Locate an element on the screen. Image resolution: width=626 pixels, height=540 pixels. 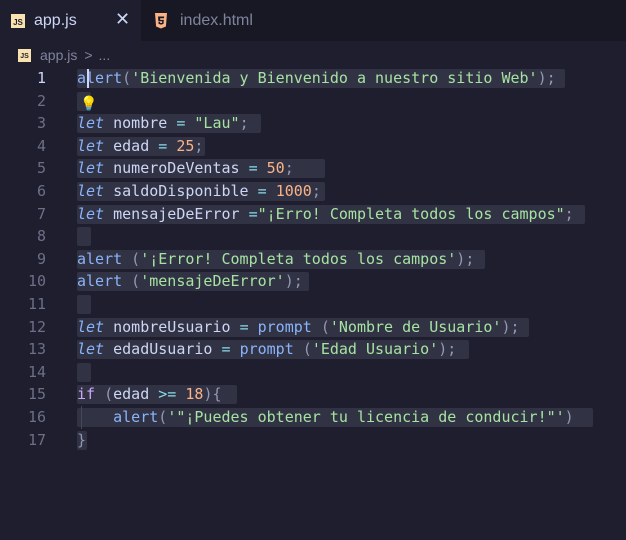
code-line: 15 if (edad >= 18){ is located at coordinates (313, 394).